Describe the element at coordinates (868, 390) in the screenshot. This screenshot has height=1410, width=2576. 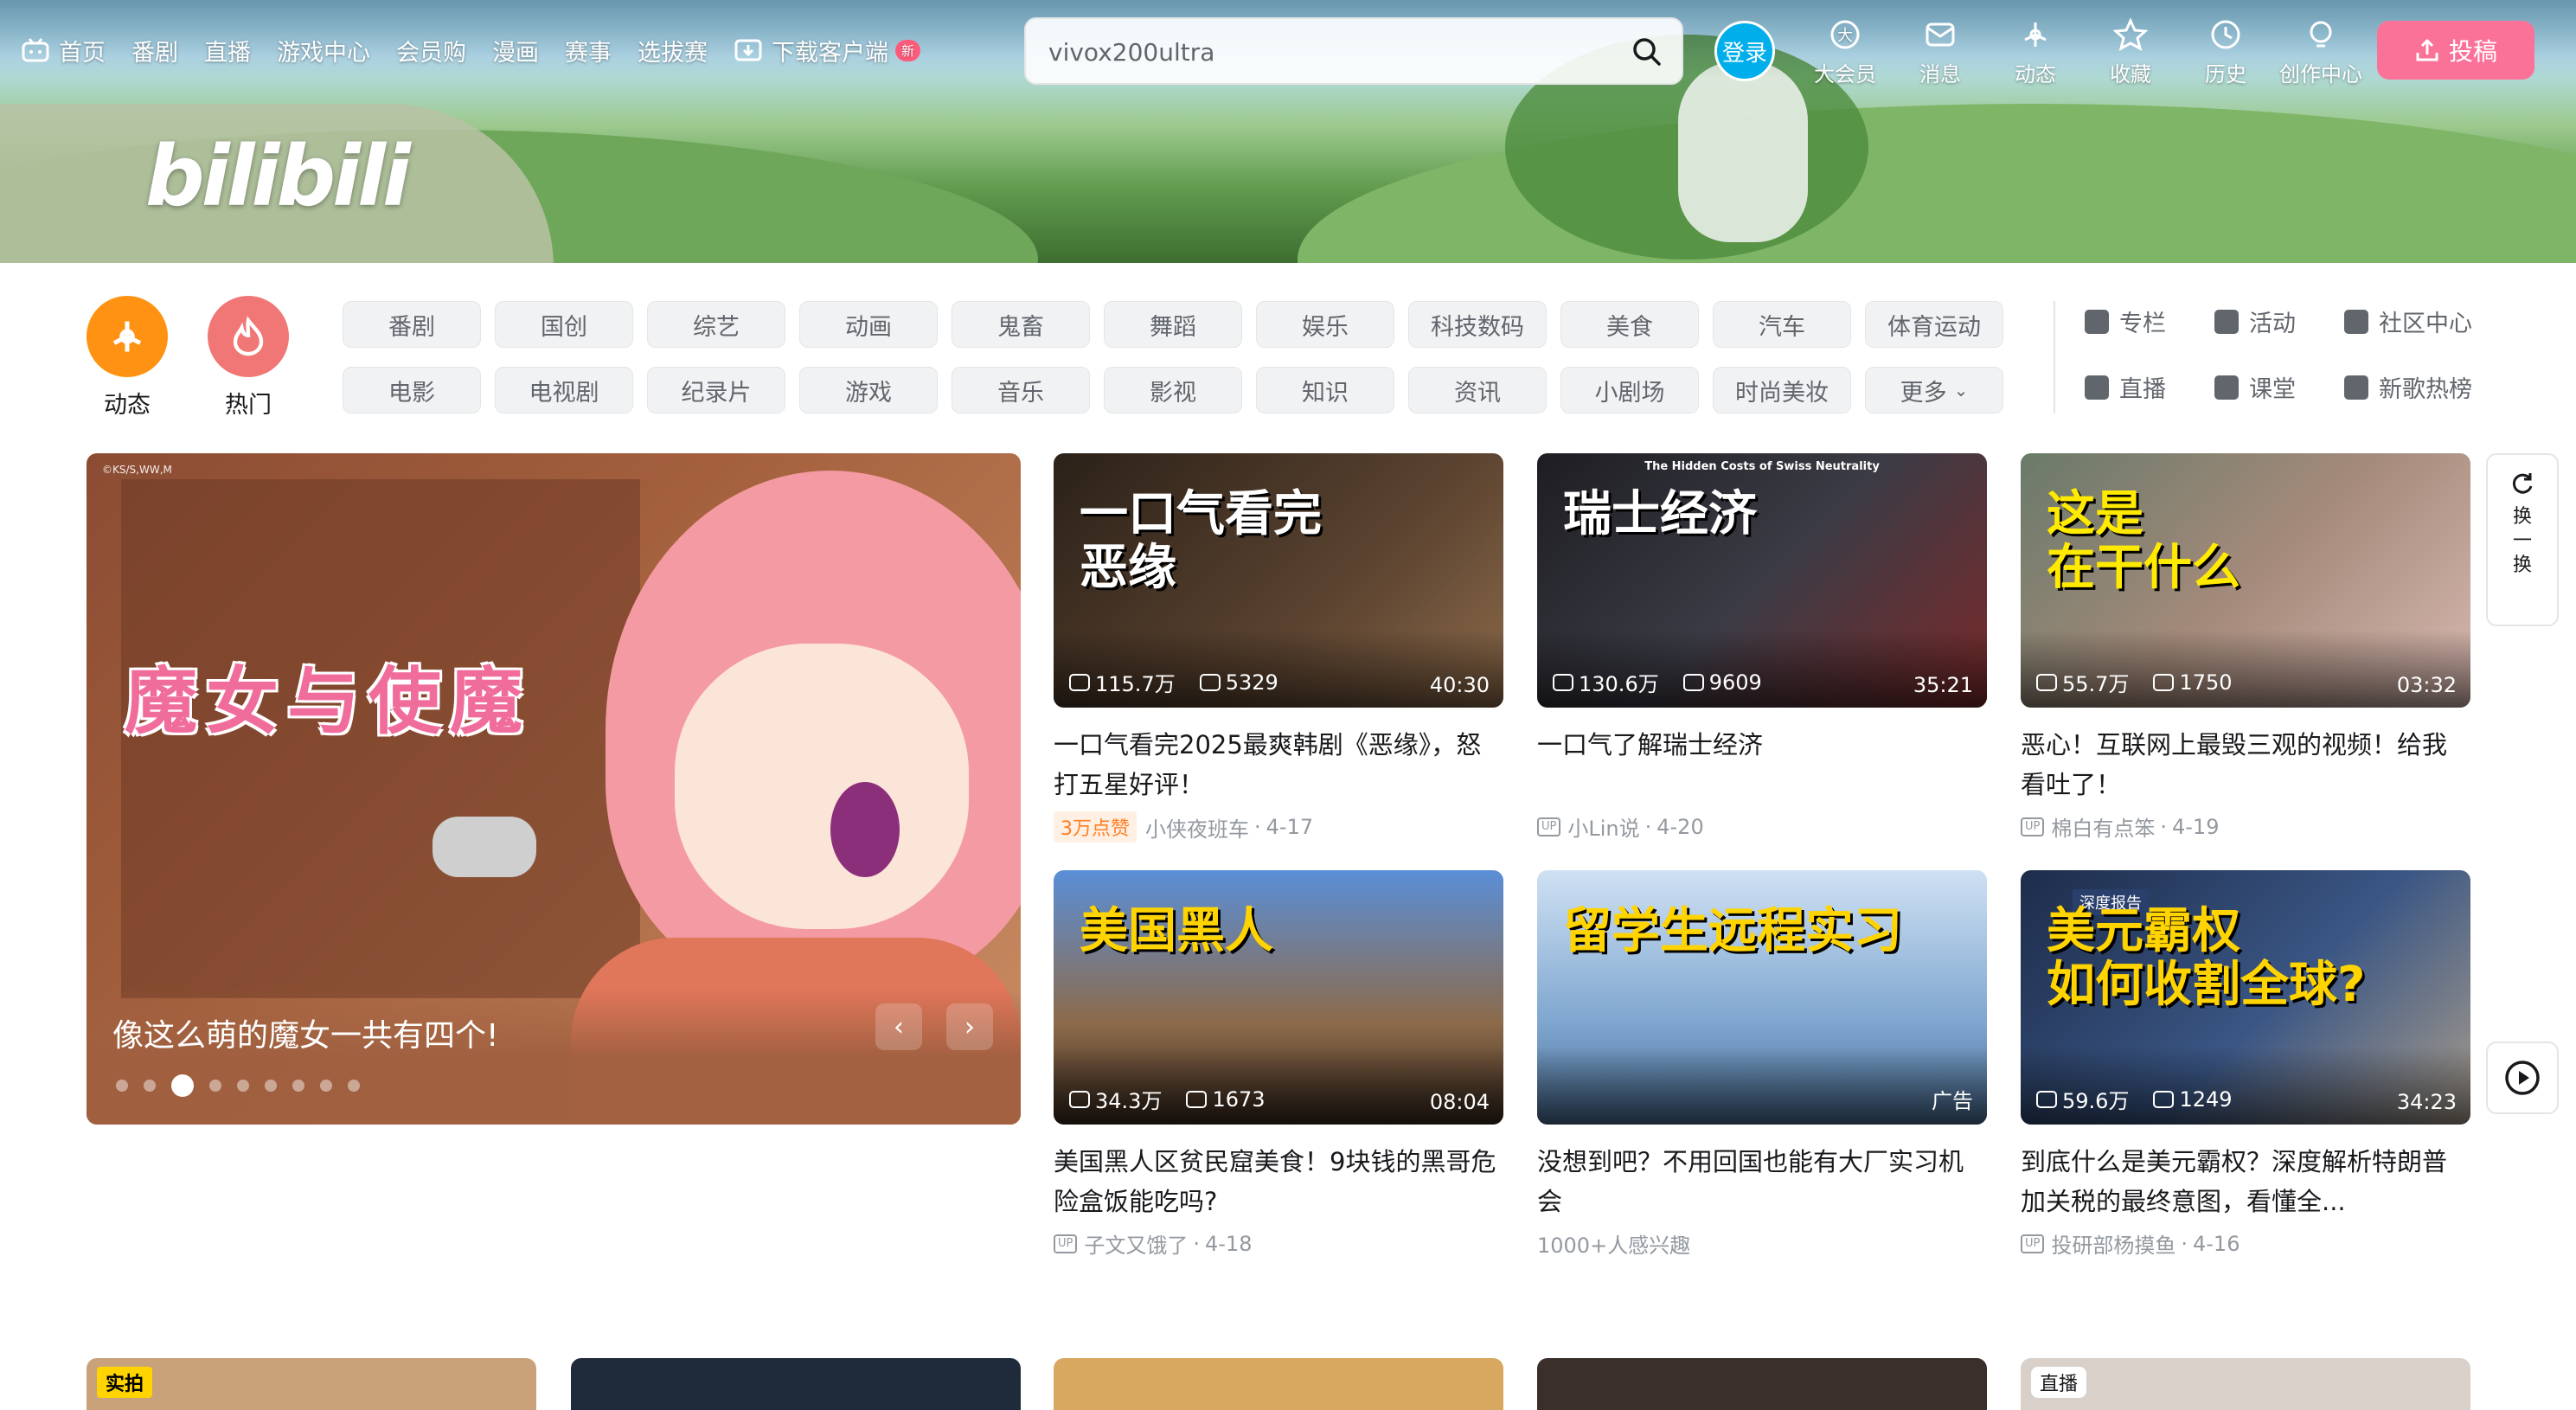
I see `channel-chip: 游戏` at that location.